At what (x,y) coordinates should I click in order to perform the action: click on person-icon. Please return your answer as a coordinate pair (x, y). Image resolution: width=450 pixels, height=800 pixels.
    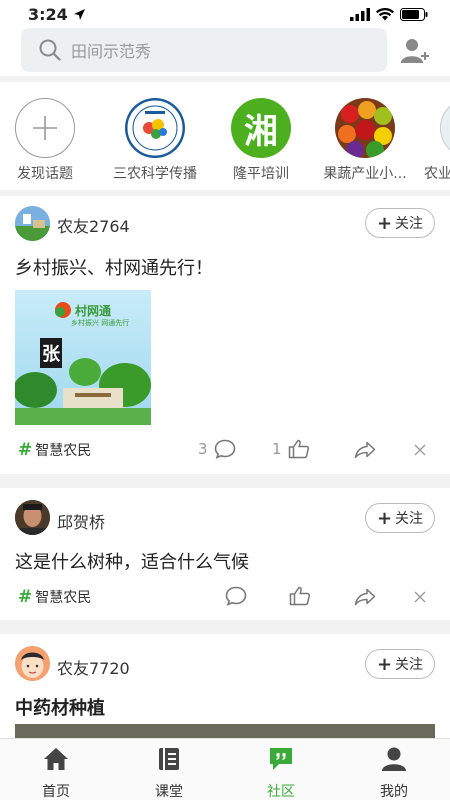
    Looking at the image, I should click on (394, 759).